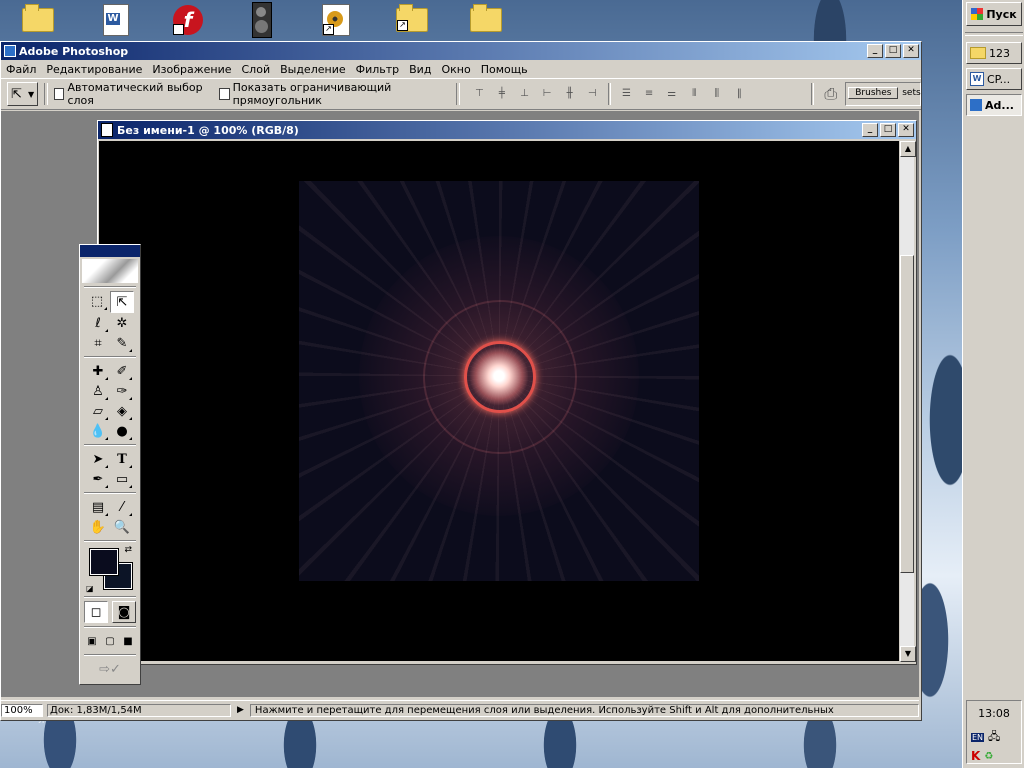 This screenshot has height=768, width=1024. What do you see at coordinates (313, 69) in the screenshot?
I see `menu-select: Выделение` at bounding box center [313, 69].